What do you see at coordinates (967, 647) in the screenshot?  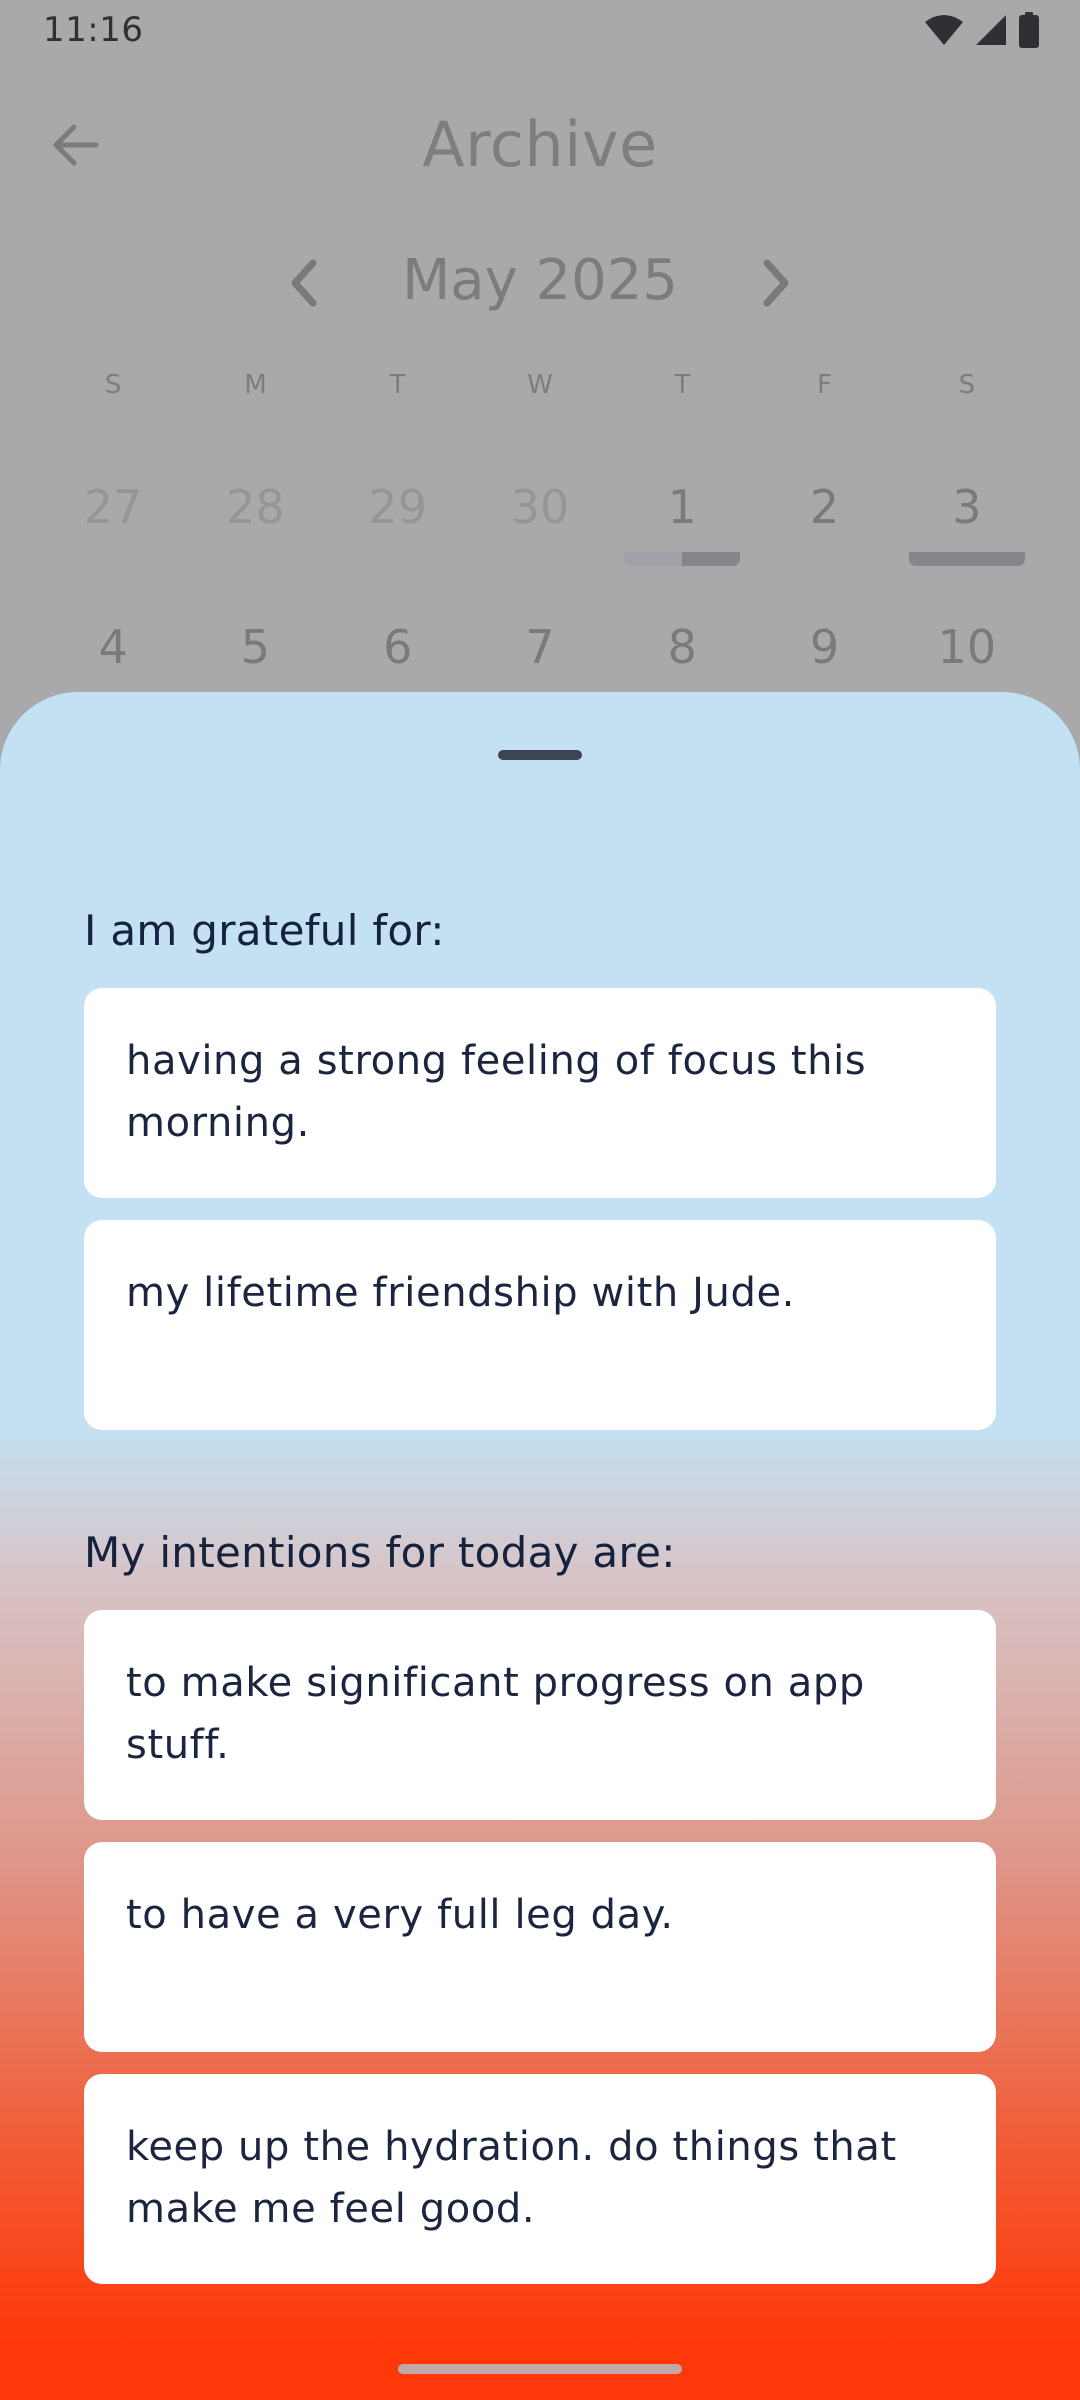 I see `day-number: 10` at bounding box center [967, 647].